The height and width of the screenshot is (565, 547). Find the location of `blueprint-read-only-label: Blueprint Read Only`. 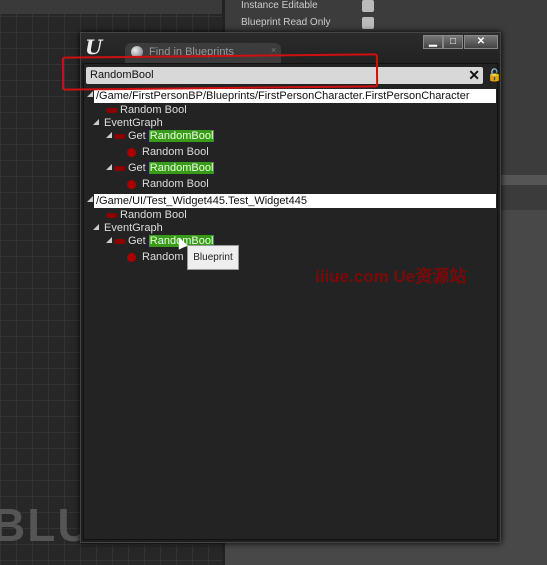

blueprint-read-only-label: Blueprint Read Only is located at coordinates (286, 22).